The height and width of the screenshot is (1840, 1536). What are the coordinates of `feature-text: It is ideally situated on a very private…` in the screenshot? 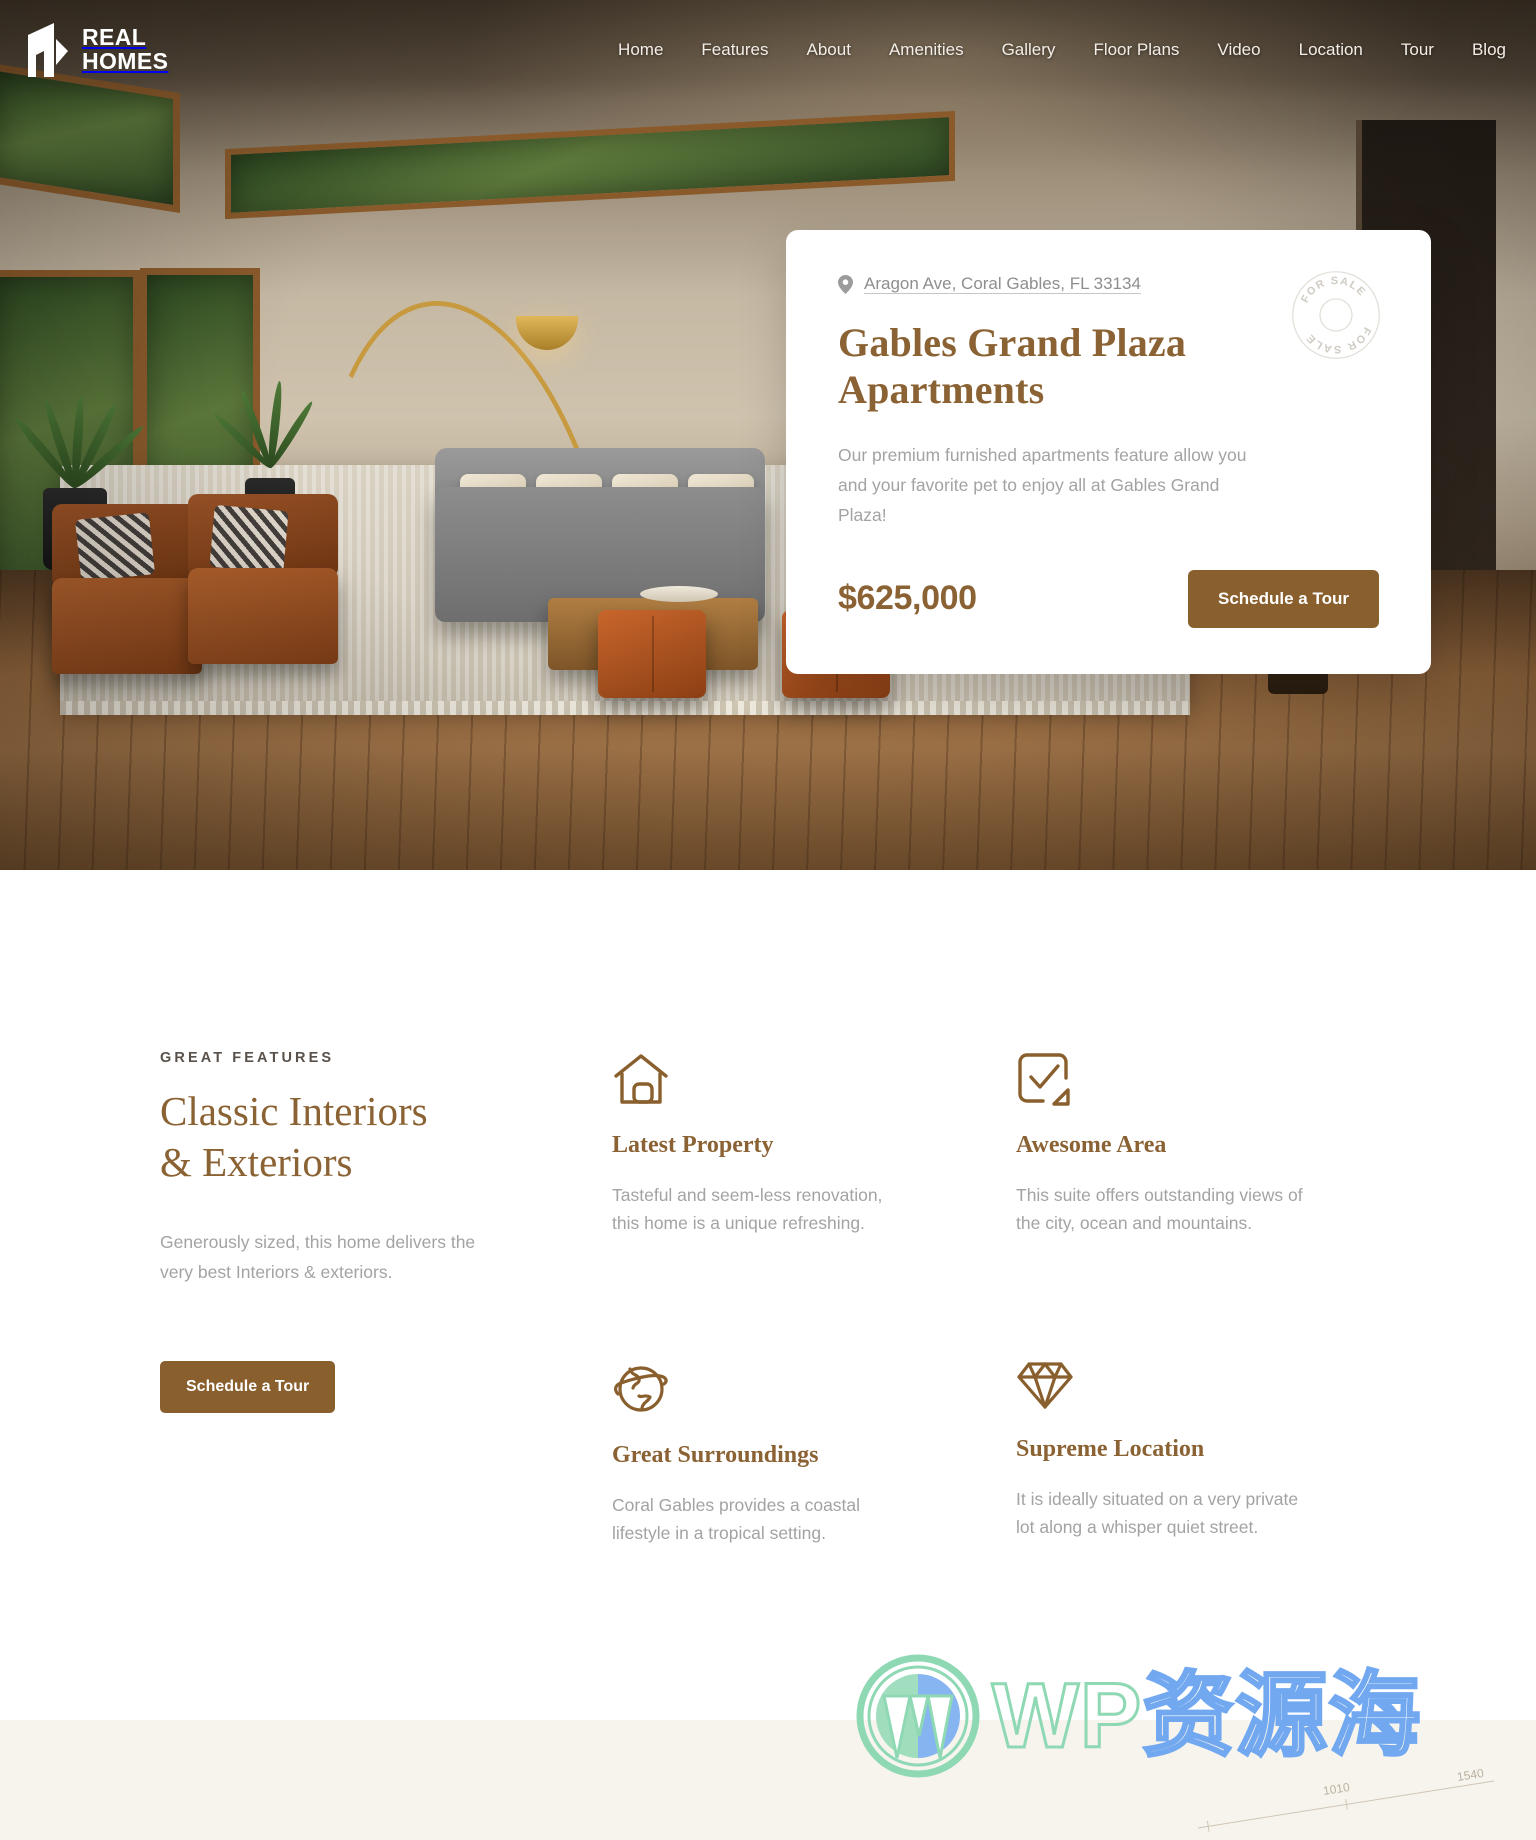 It's located at (1157, 1513).